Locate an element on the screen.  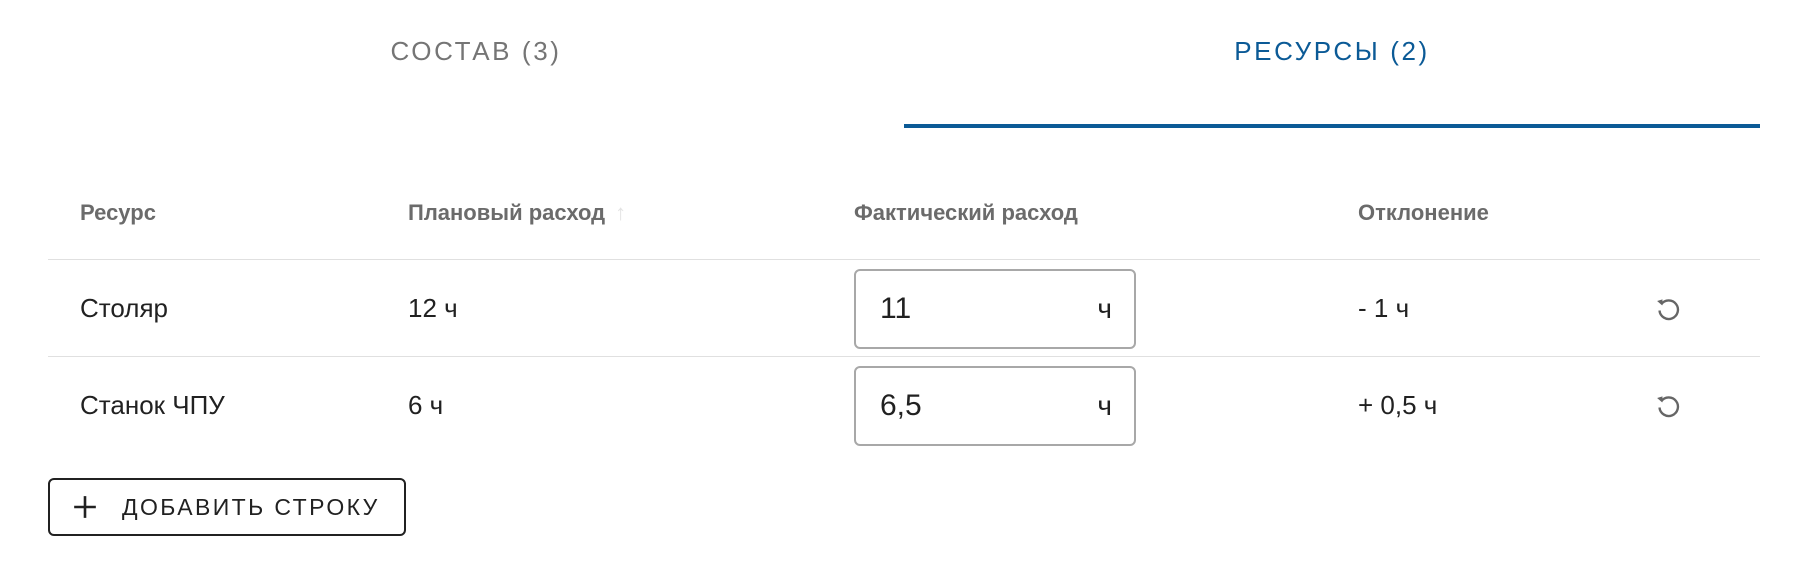
deviation-cell: - 1 ч is located at coordinates (1384, 308).